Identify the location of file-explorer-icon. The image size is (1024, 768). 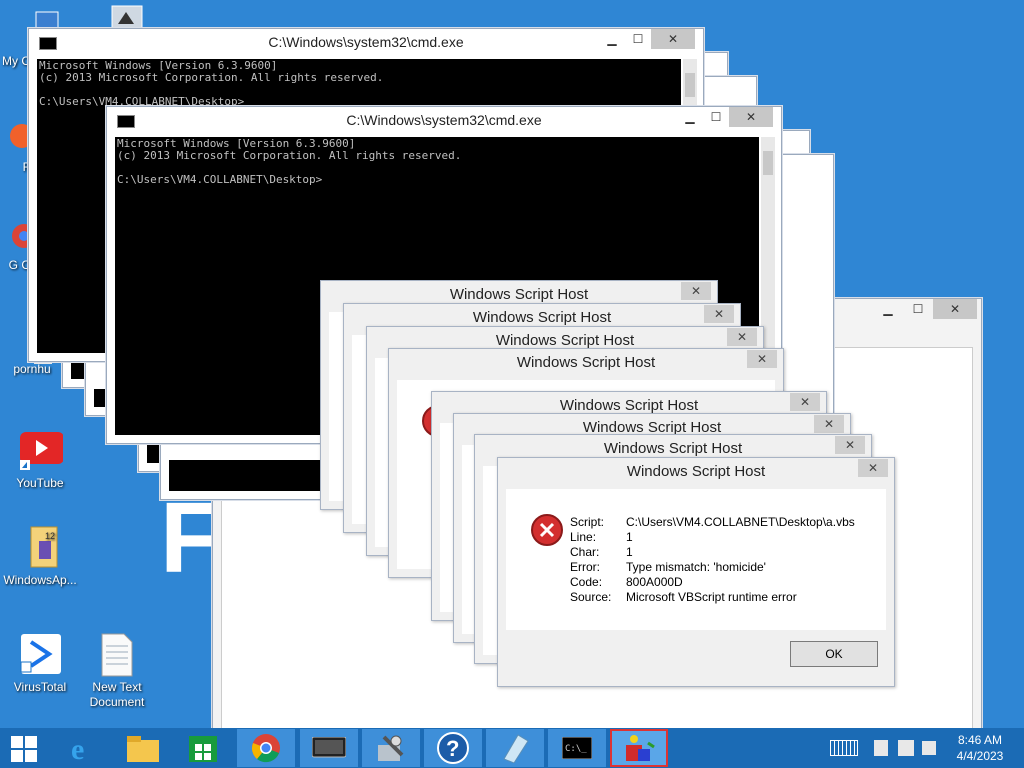
(143, 749).